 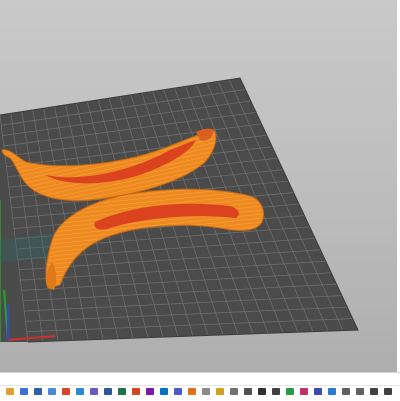 What do you see at coordinates (136, 391) in the screenshot?
I see `powerpoint-icon` at bounding box center [136, 391].